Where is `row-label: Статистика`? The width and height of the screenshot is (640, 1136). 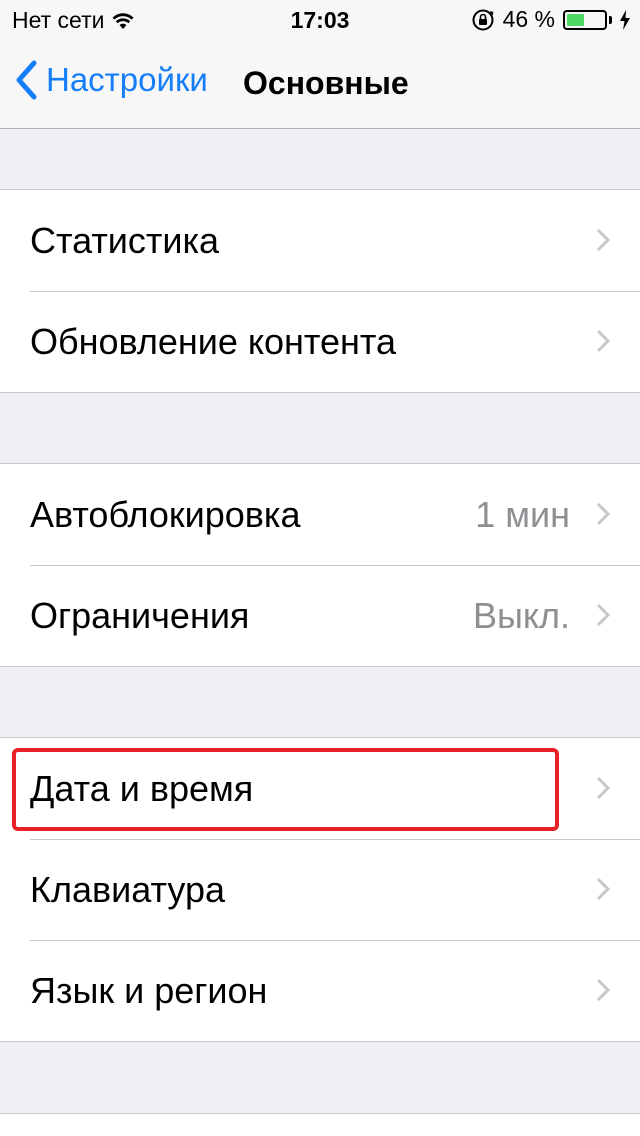
row-label: Статистика is located at coordinates (125, 240).